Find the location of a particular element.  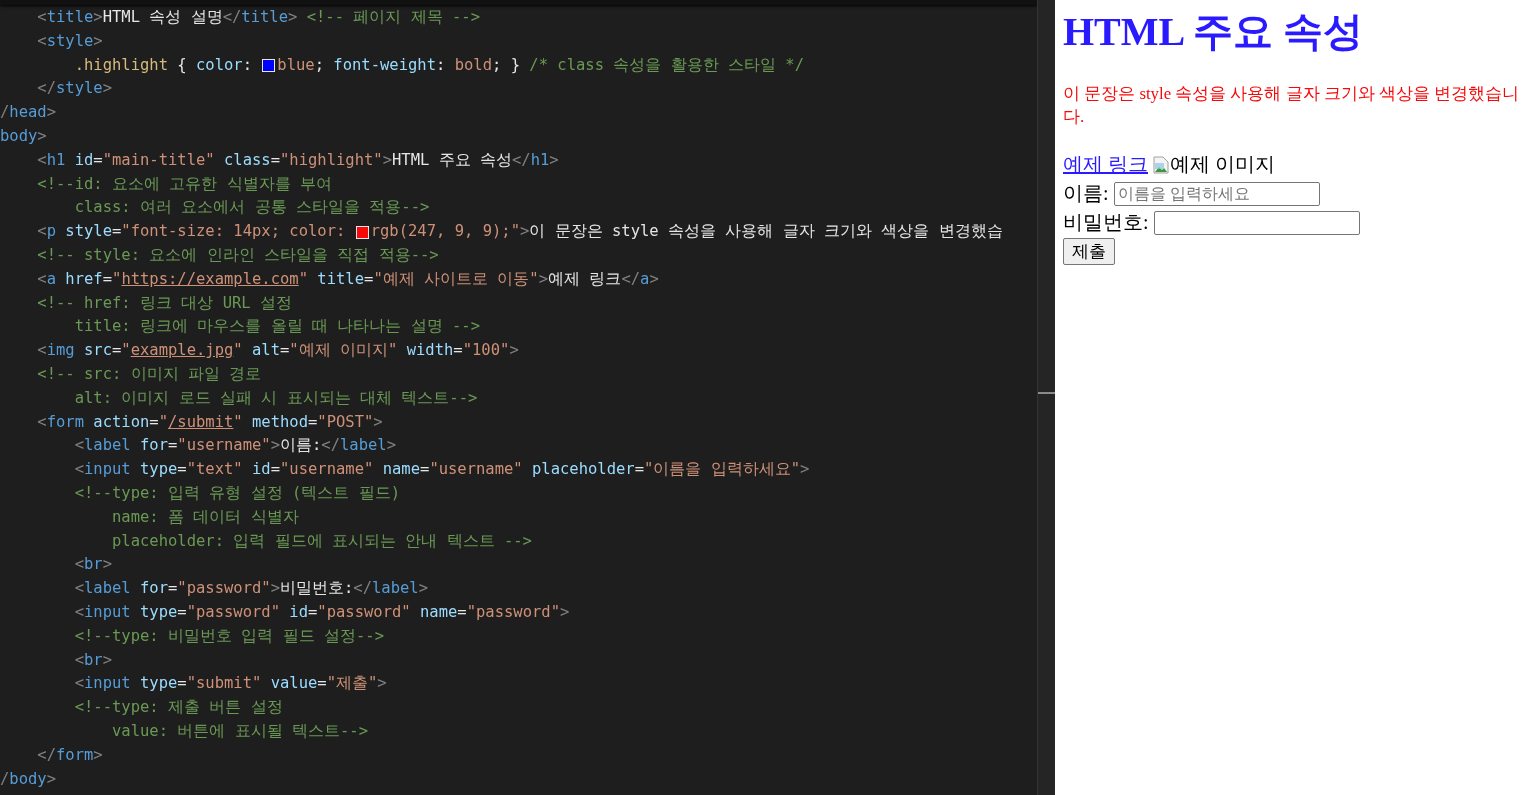

link: 예제 링크 is located at coordinates (1105, 164).